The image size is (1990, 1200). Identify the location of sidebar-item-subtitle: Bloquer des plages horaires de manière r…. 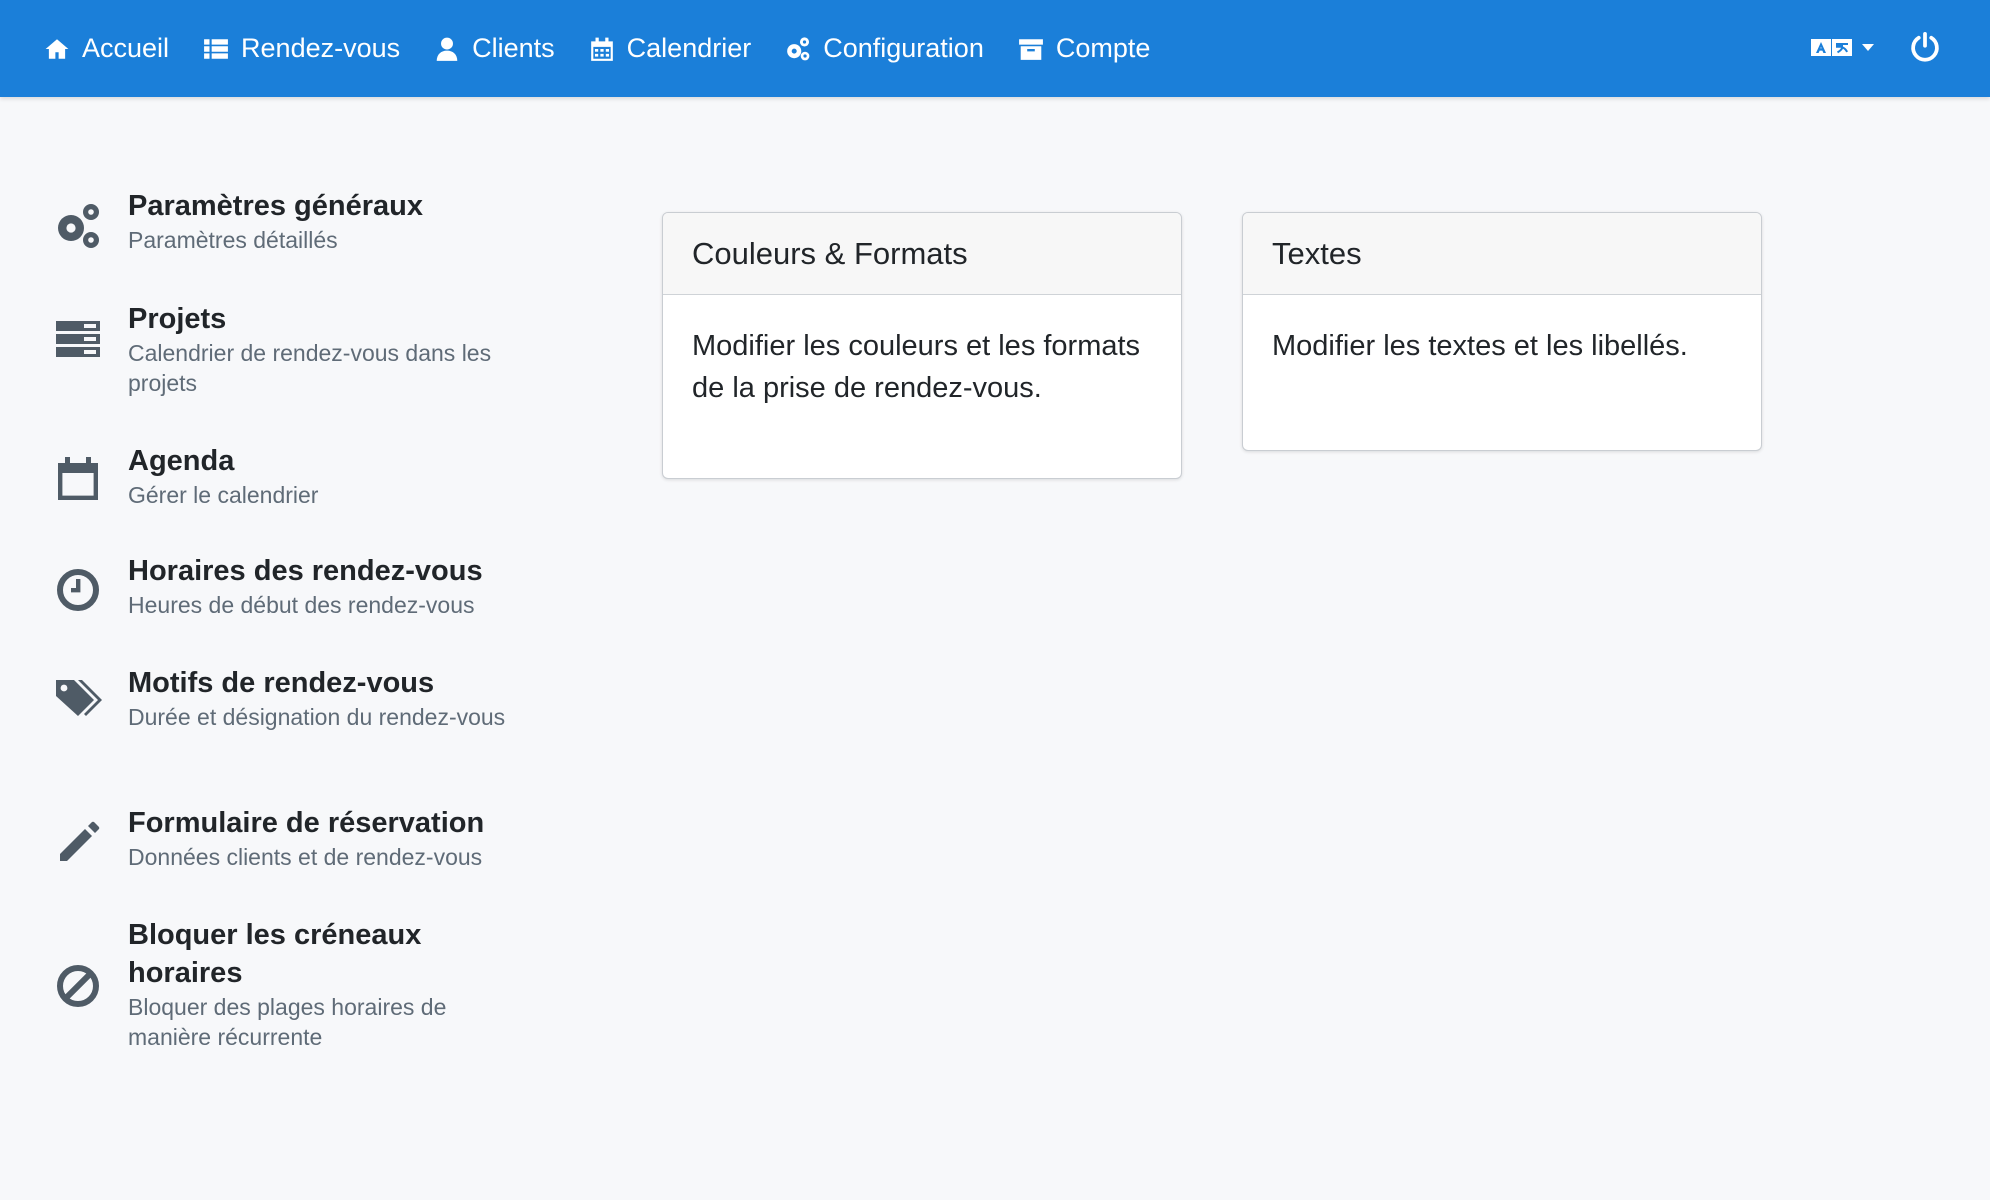
(287, 1022).